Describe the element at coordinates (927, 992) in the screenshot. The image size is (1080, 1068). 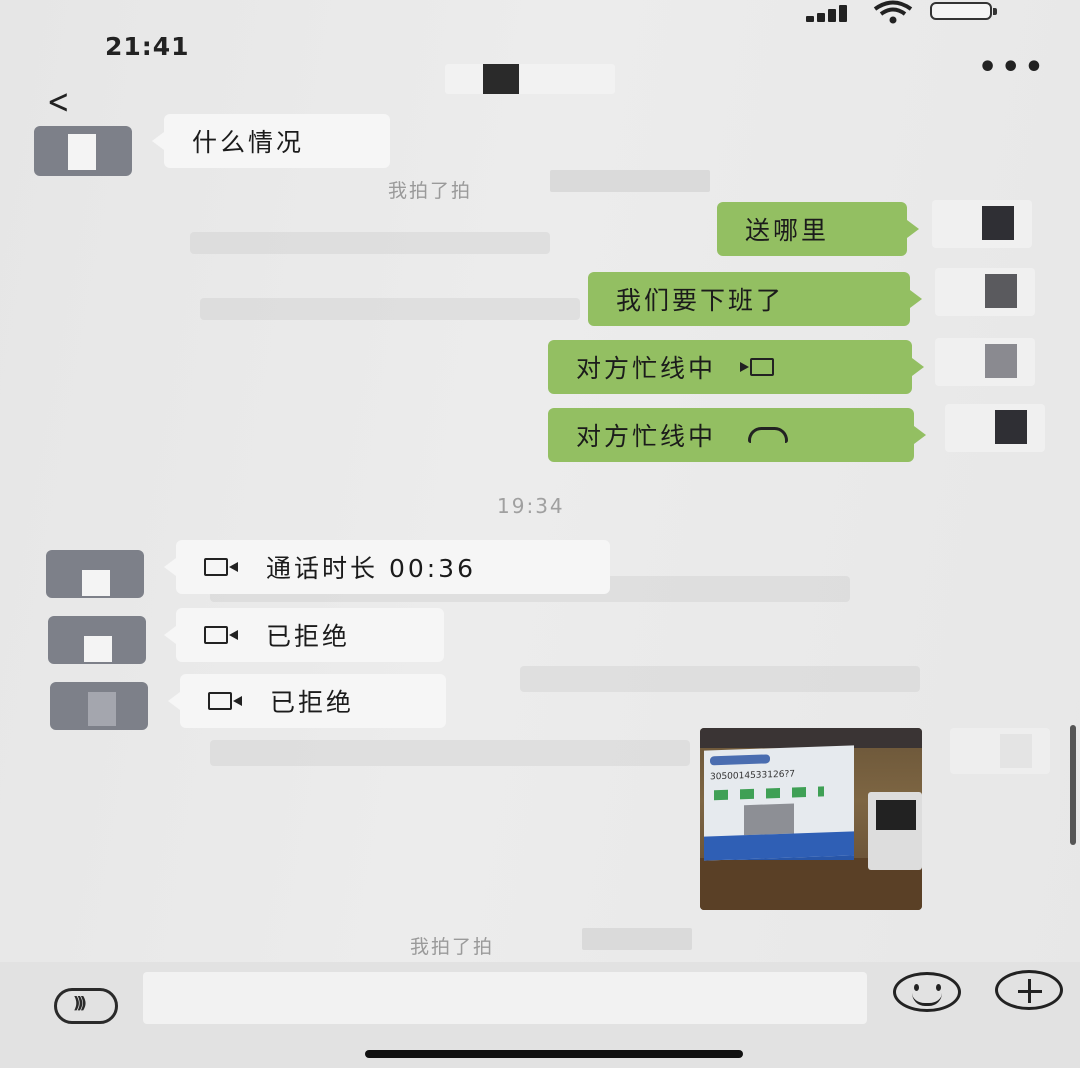
I see `emoji-button` at that location.